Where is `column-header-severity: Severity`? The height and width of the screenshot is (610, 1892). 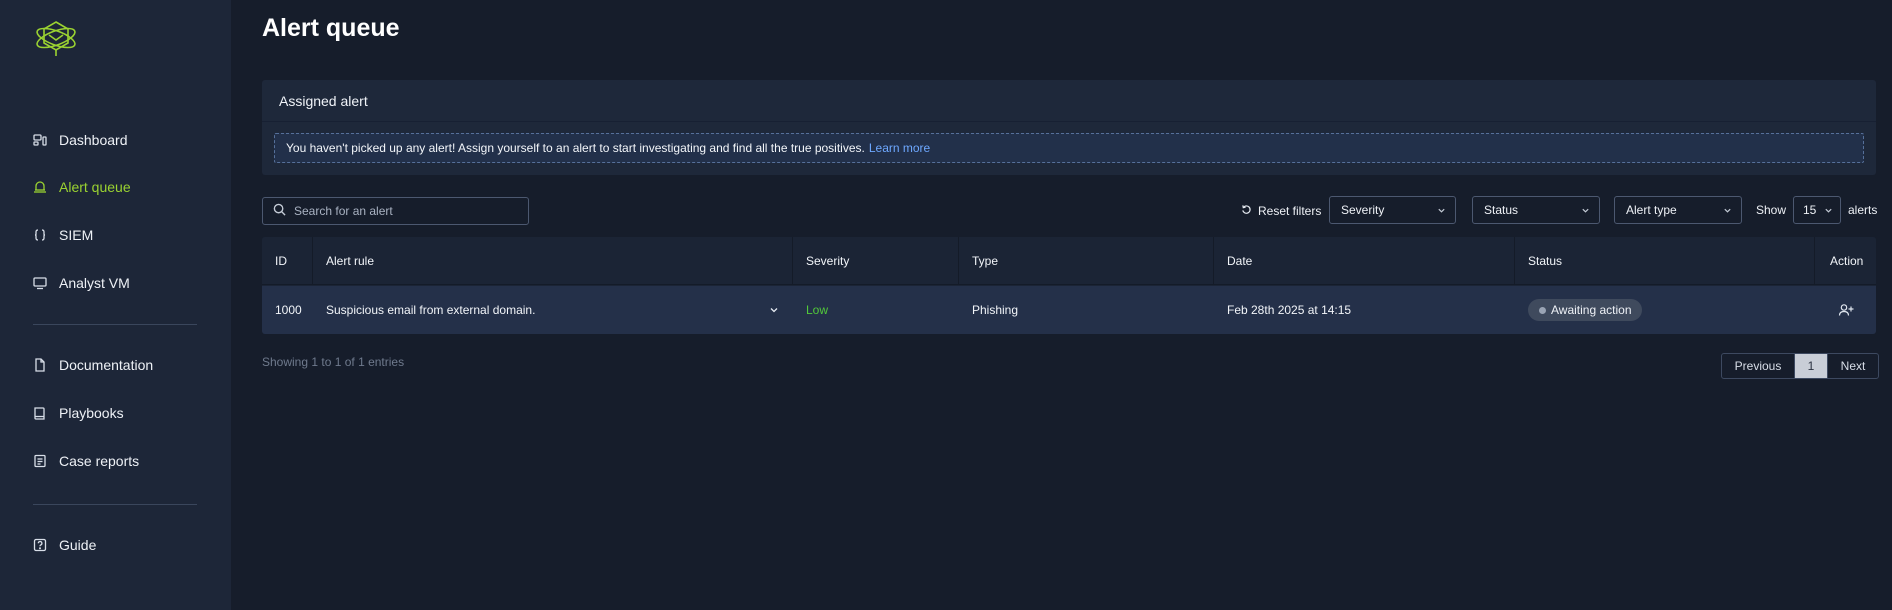
column-header-severity: Severity is located at coordinates (876, 260).